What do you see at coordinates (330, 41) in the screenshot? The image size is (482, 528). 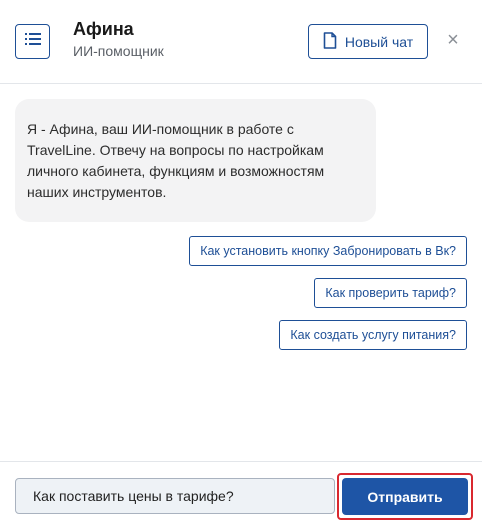 I see `document-icon` at bounding box center [330, 41].